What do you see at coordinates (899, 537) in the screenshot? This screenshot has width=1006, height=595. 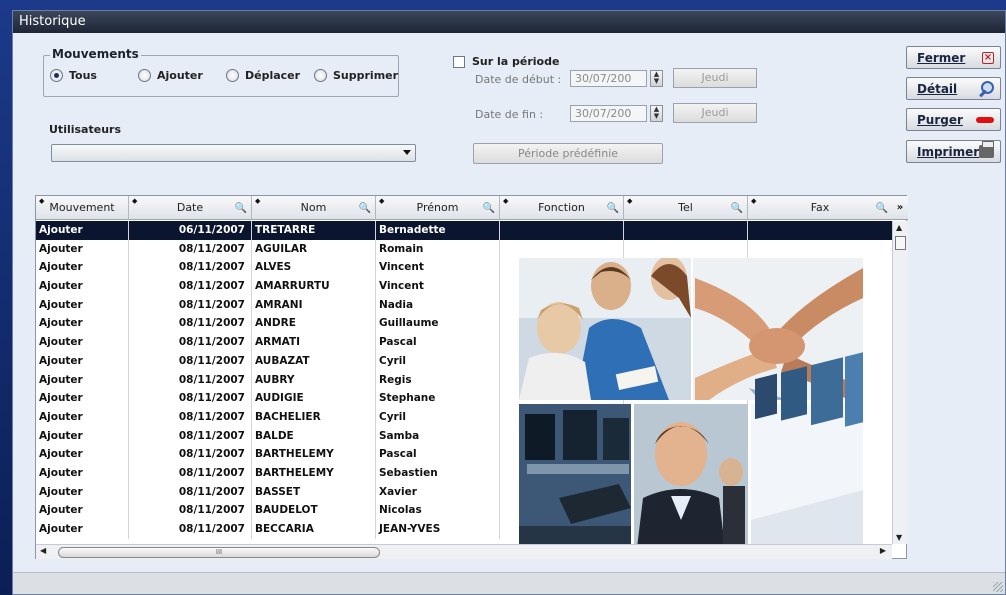 I see `scroll-down-icon: ▼` at bounding box center [899, 537].